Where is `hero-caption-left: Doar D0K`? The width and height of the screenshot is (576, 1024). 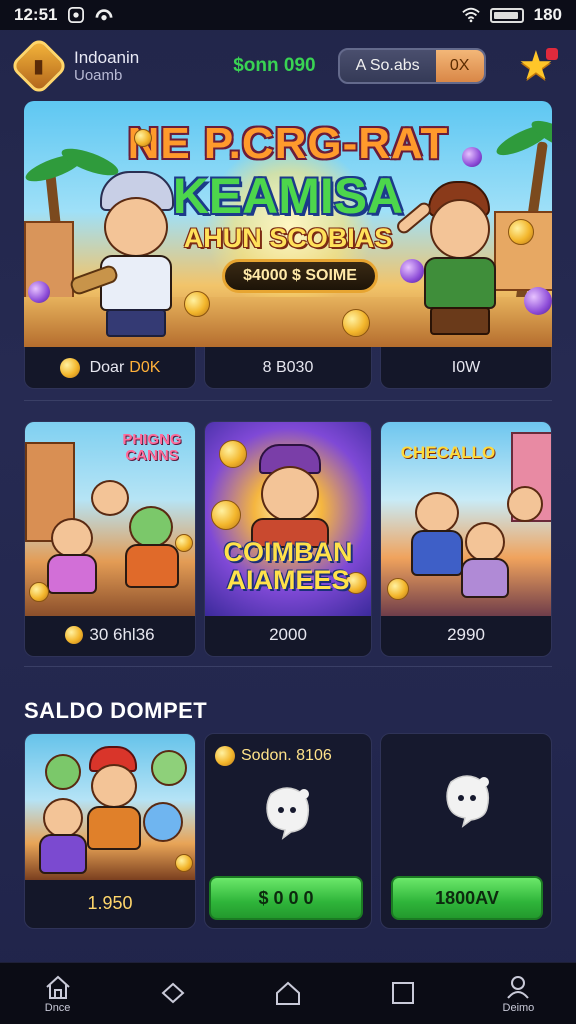 hero-caption-left: Doar D0K is located at coordinates (110, 368).